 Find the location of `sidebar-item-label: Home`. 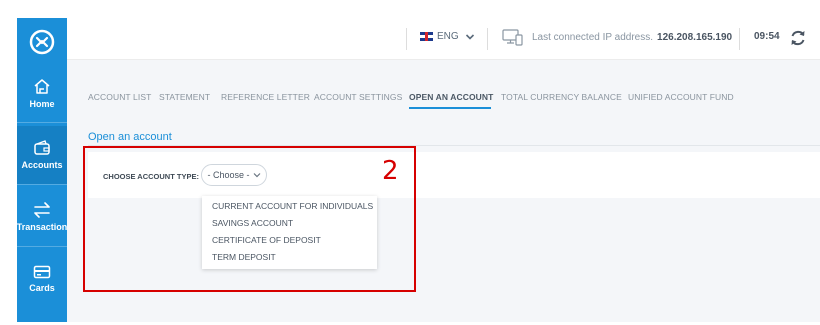

sidebar-item-label: Home is located at coordinates (42, 103).